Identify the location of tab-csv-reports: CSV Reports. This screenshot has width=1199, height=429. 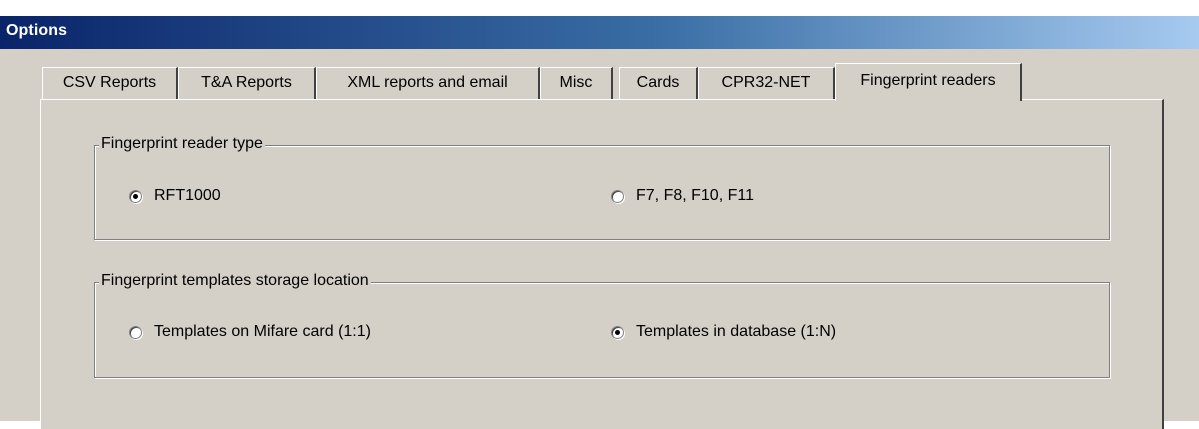
(110, 83).